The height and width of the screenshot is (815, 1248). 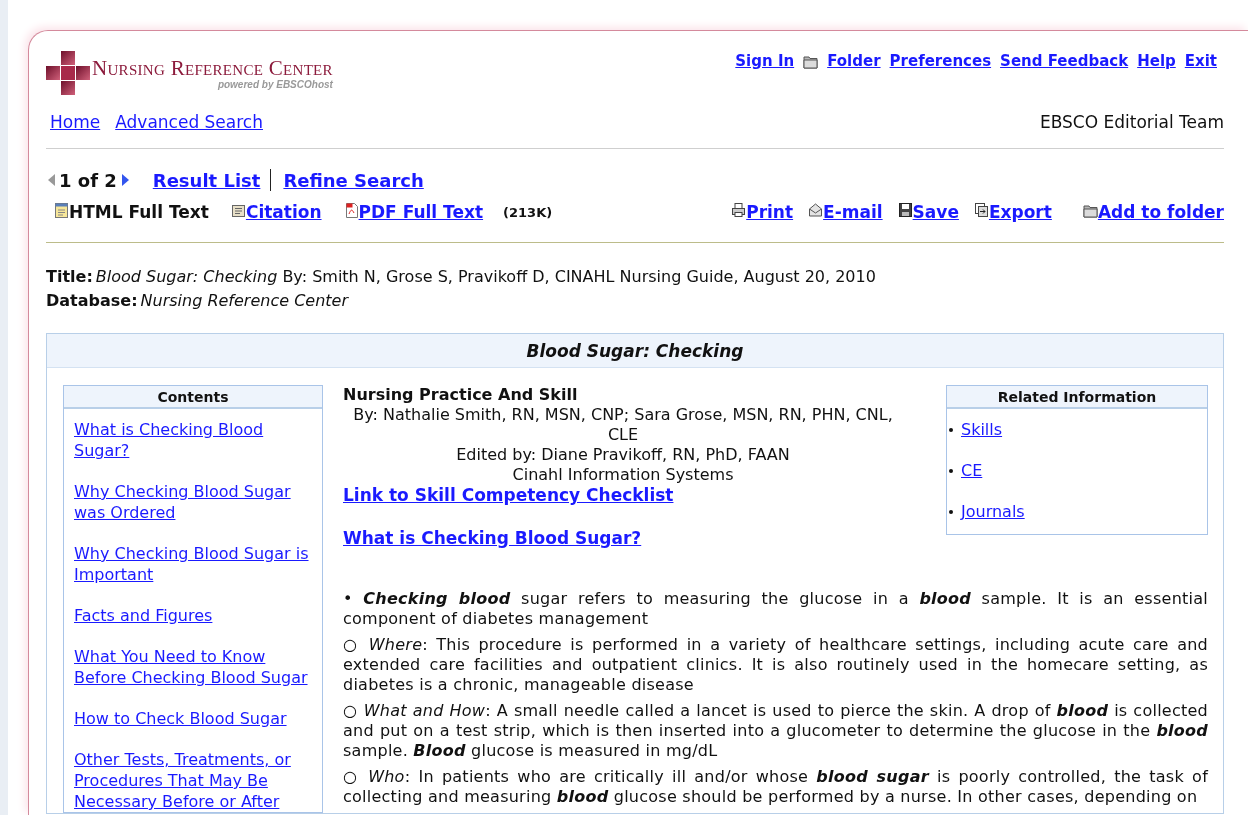 I want to click on next-arrow-icon, so click(x=125, y=180).